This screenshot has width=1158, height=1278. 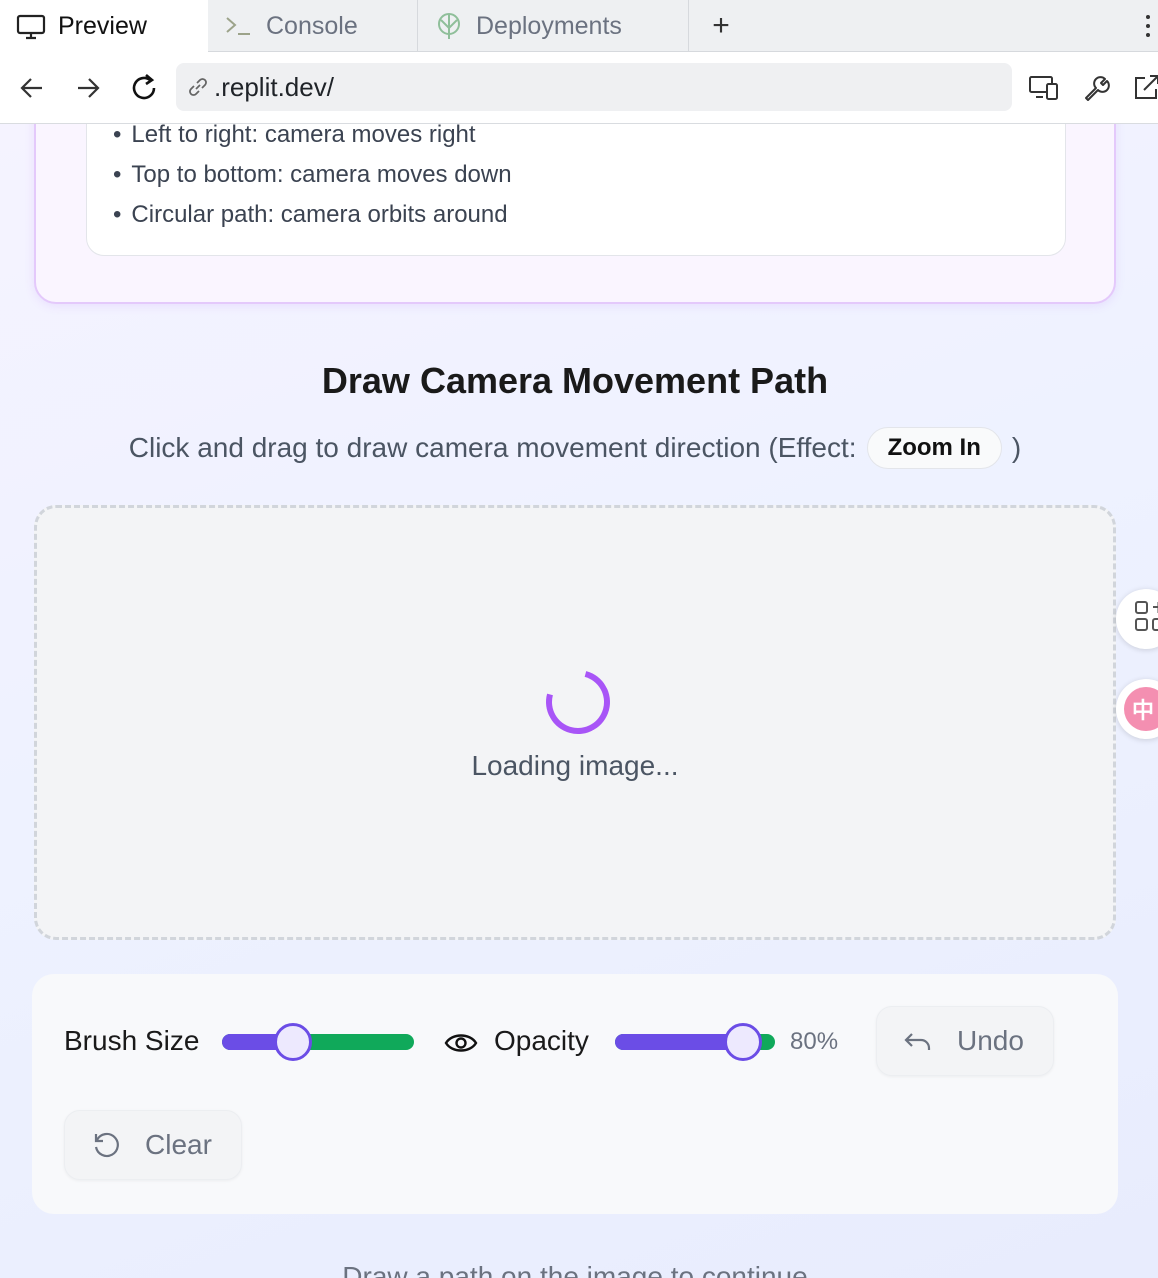 I want to click on tab-preview-label: Preview, so click(x=102, y=26).